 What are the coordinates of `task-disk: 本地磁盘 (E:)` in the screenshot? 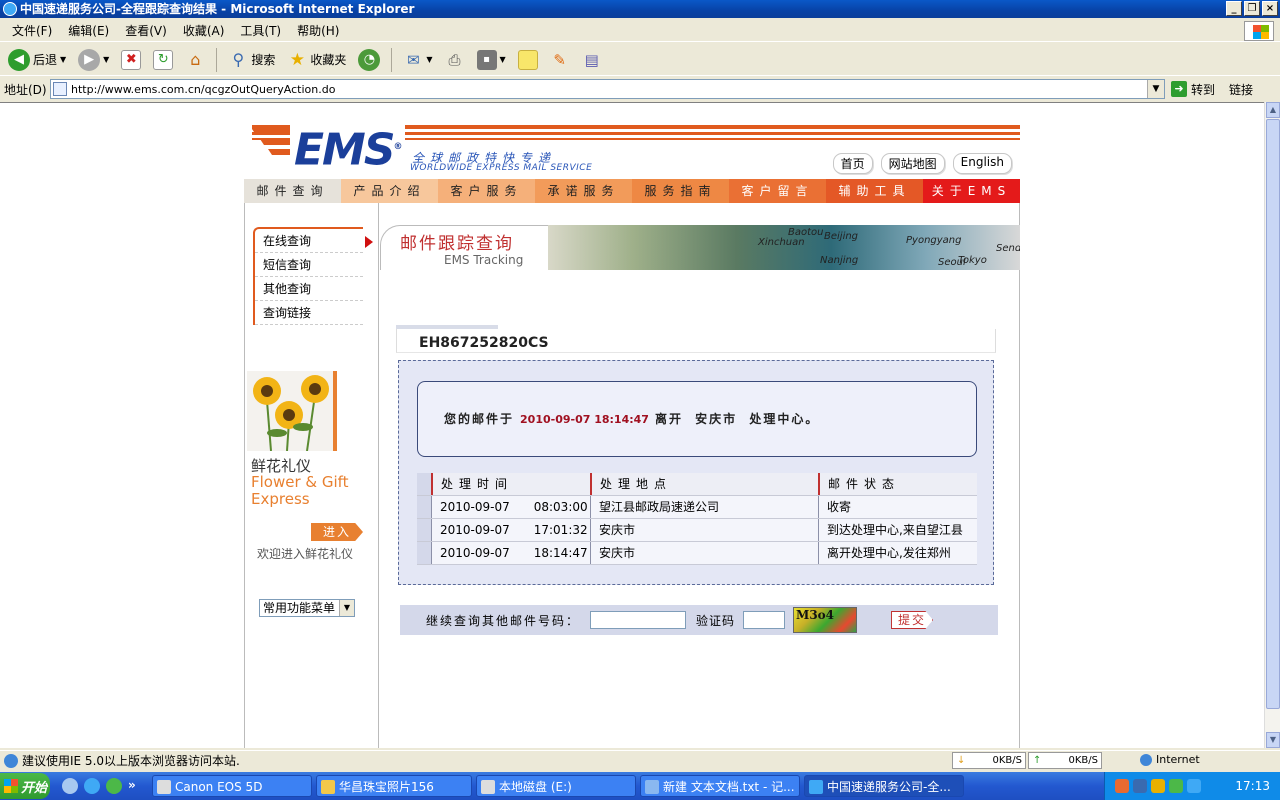 It's located at (556, 786).